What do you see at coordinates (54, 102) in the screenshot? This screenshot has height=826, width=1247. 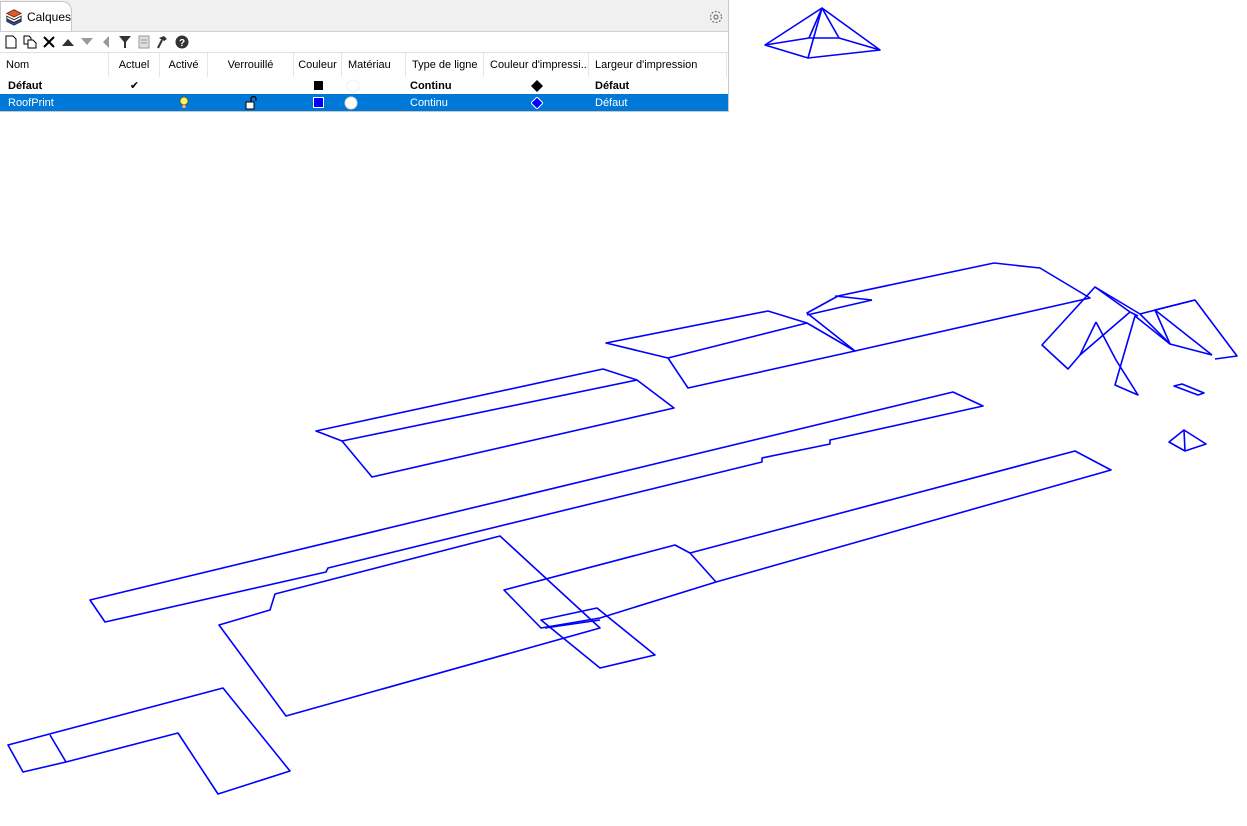 I see `layer-name: RoofPrint` at bounding box center [54, 102].